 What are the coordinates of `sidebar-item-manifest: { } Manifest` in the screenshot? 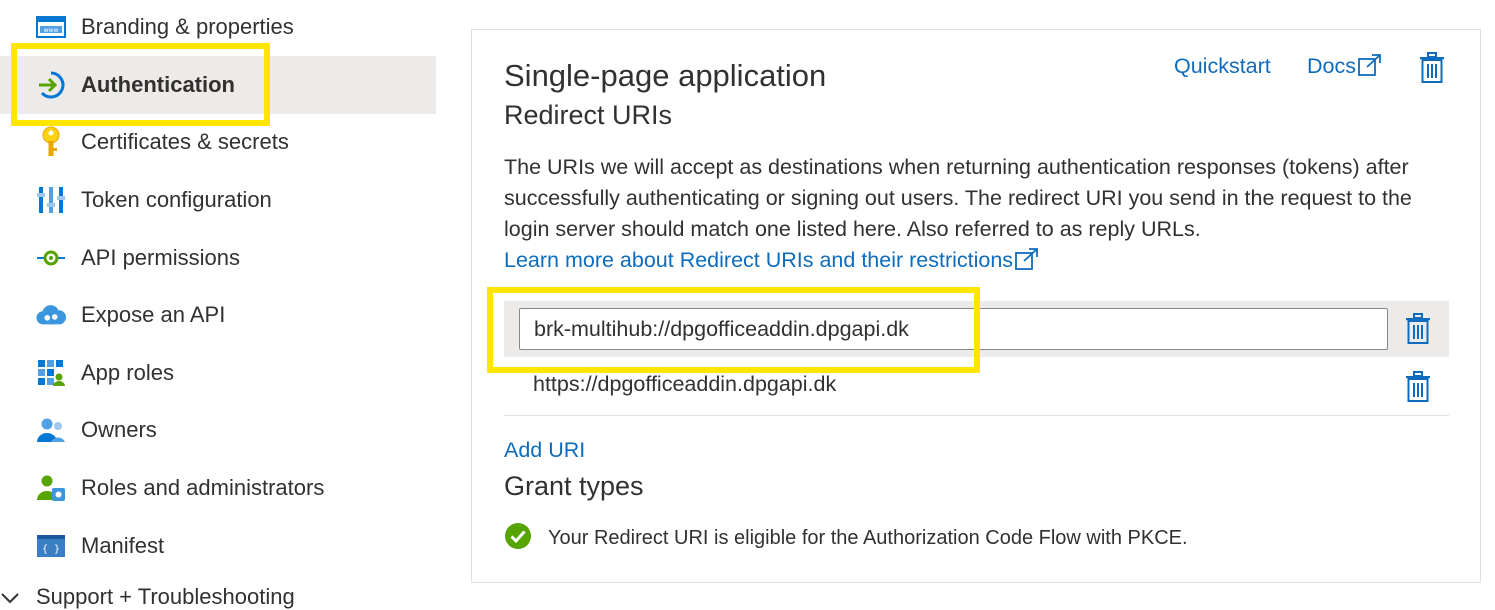 It's located at (218, 546).